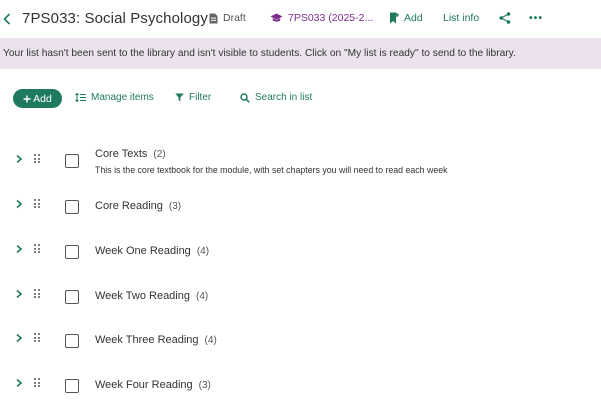 The image size is (601, 414). I want to click on section-title-text: Core Reading, so click(129, 206).